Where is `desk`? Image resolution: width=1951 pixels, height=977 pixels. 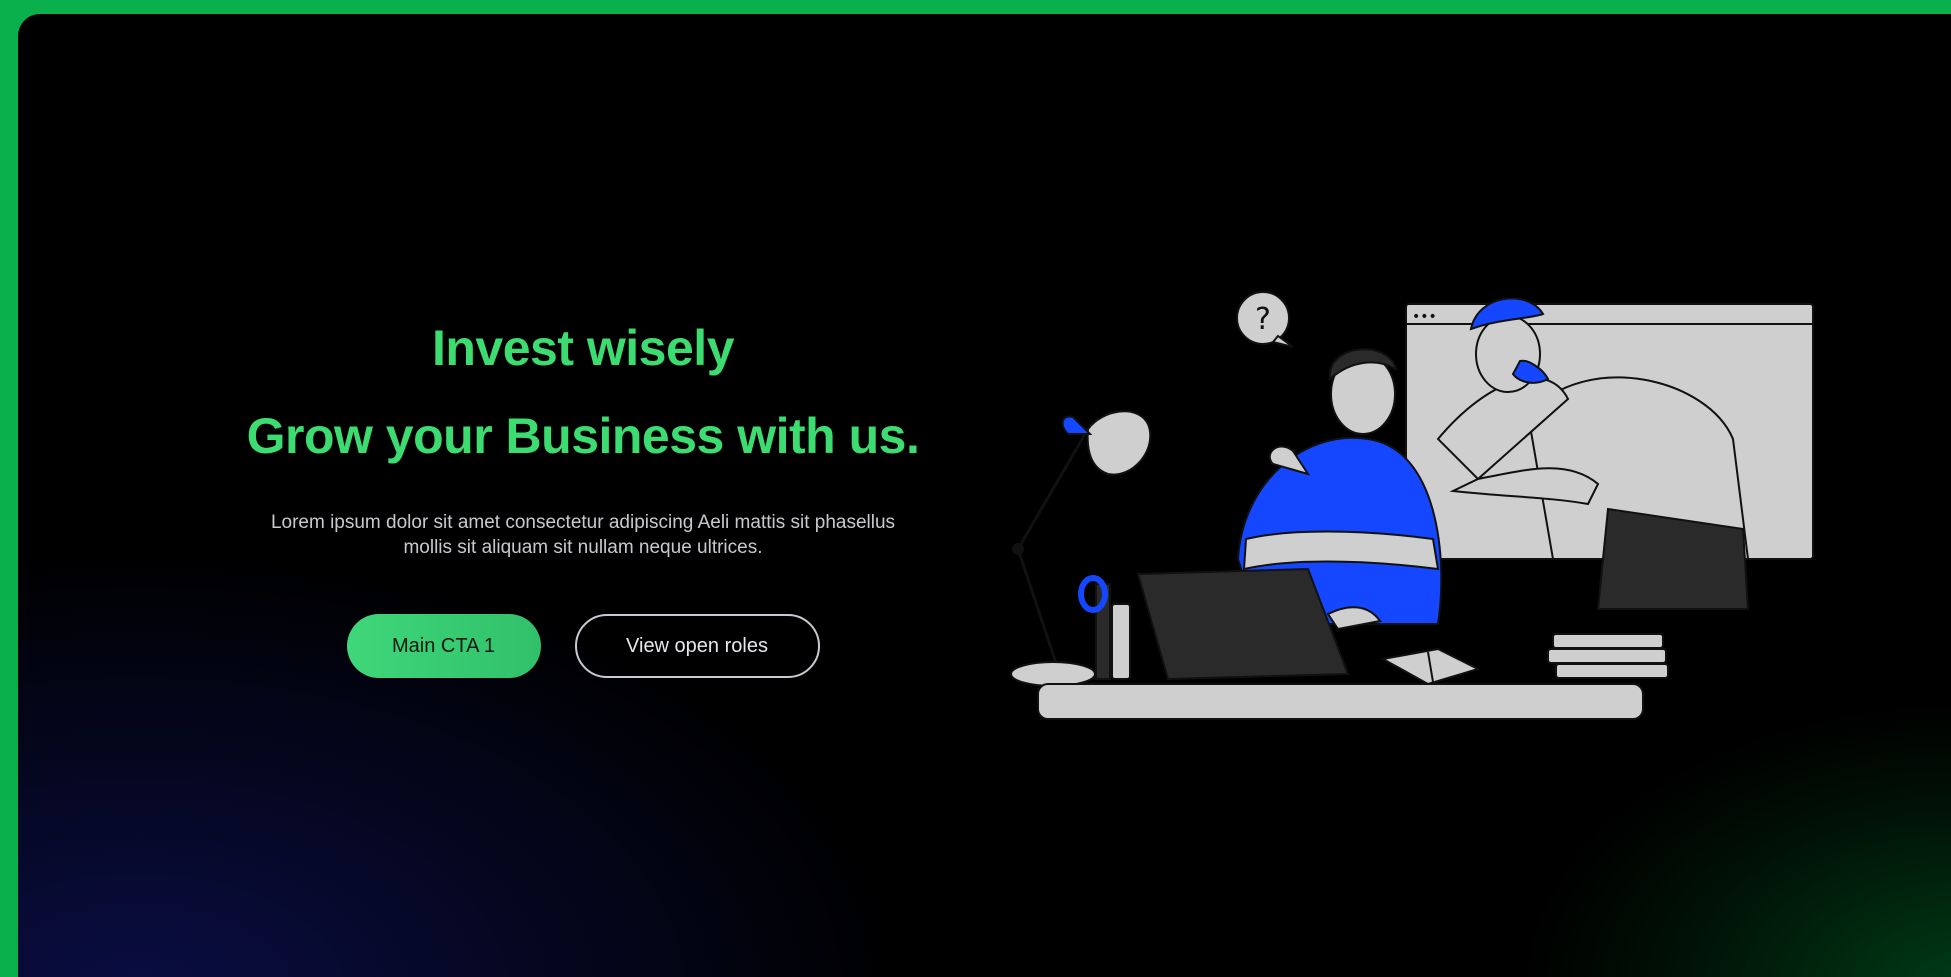 desk is located at coordinates (1340, 701).